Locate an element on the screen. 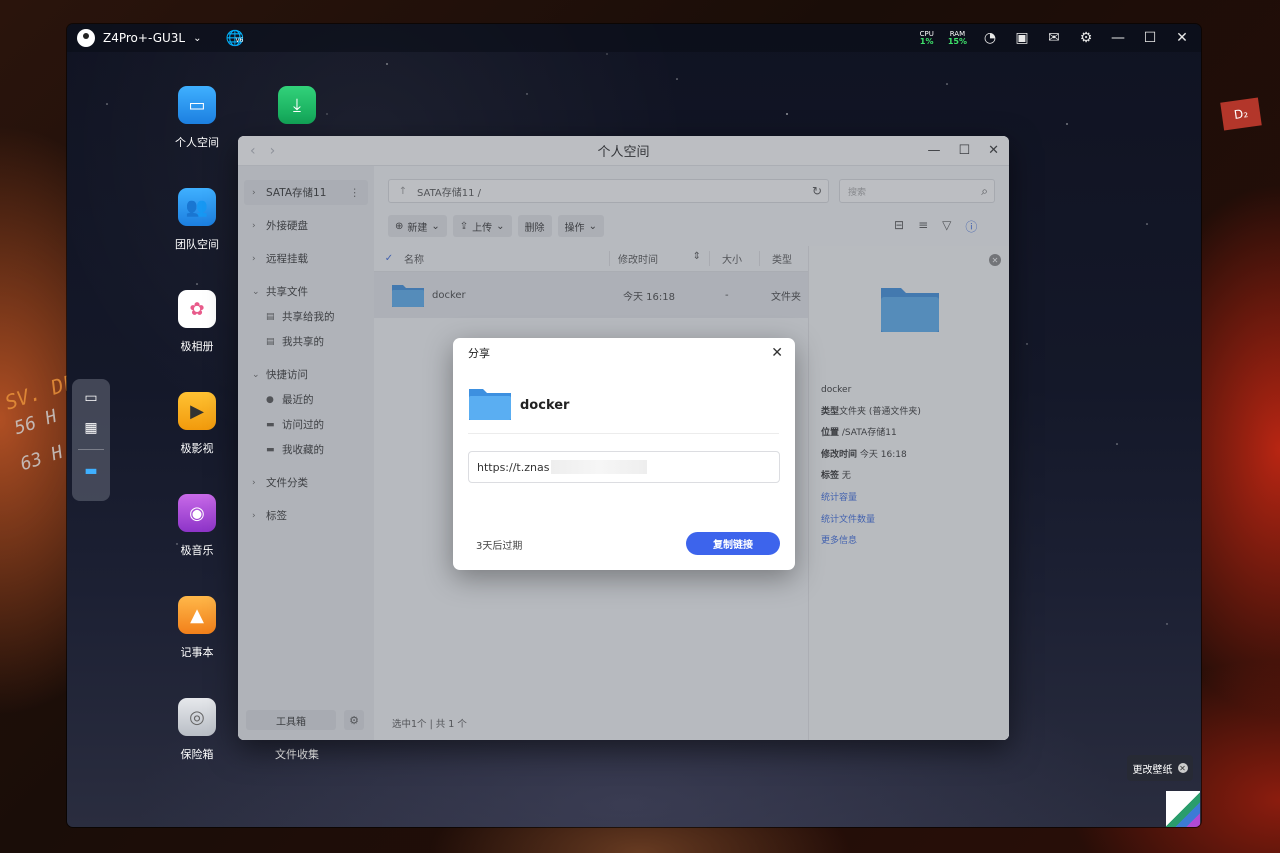 The height and width of the screenshot is (853, 1280). shared-file: docker is located at coordinates (623, 410).